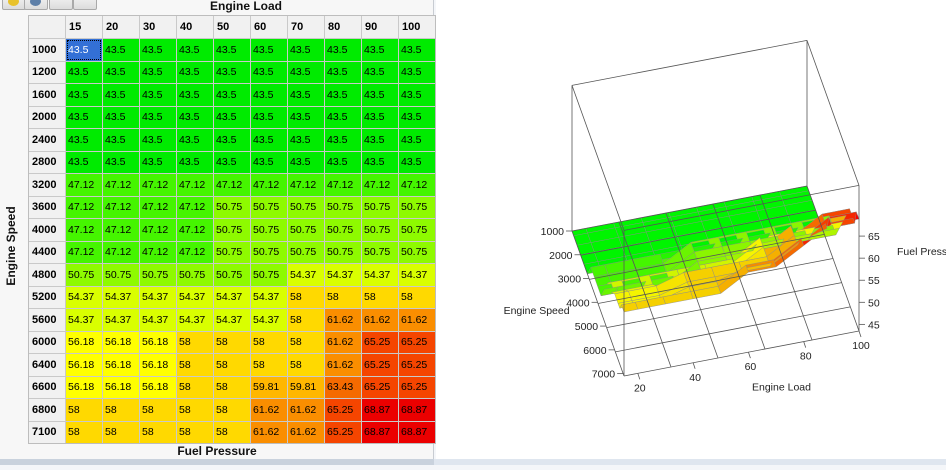 The height and width of the screenshot is (470, 946). I want to click on row-header: 4400, so click(47, 252).